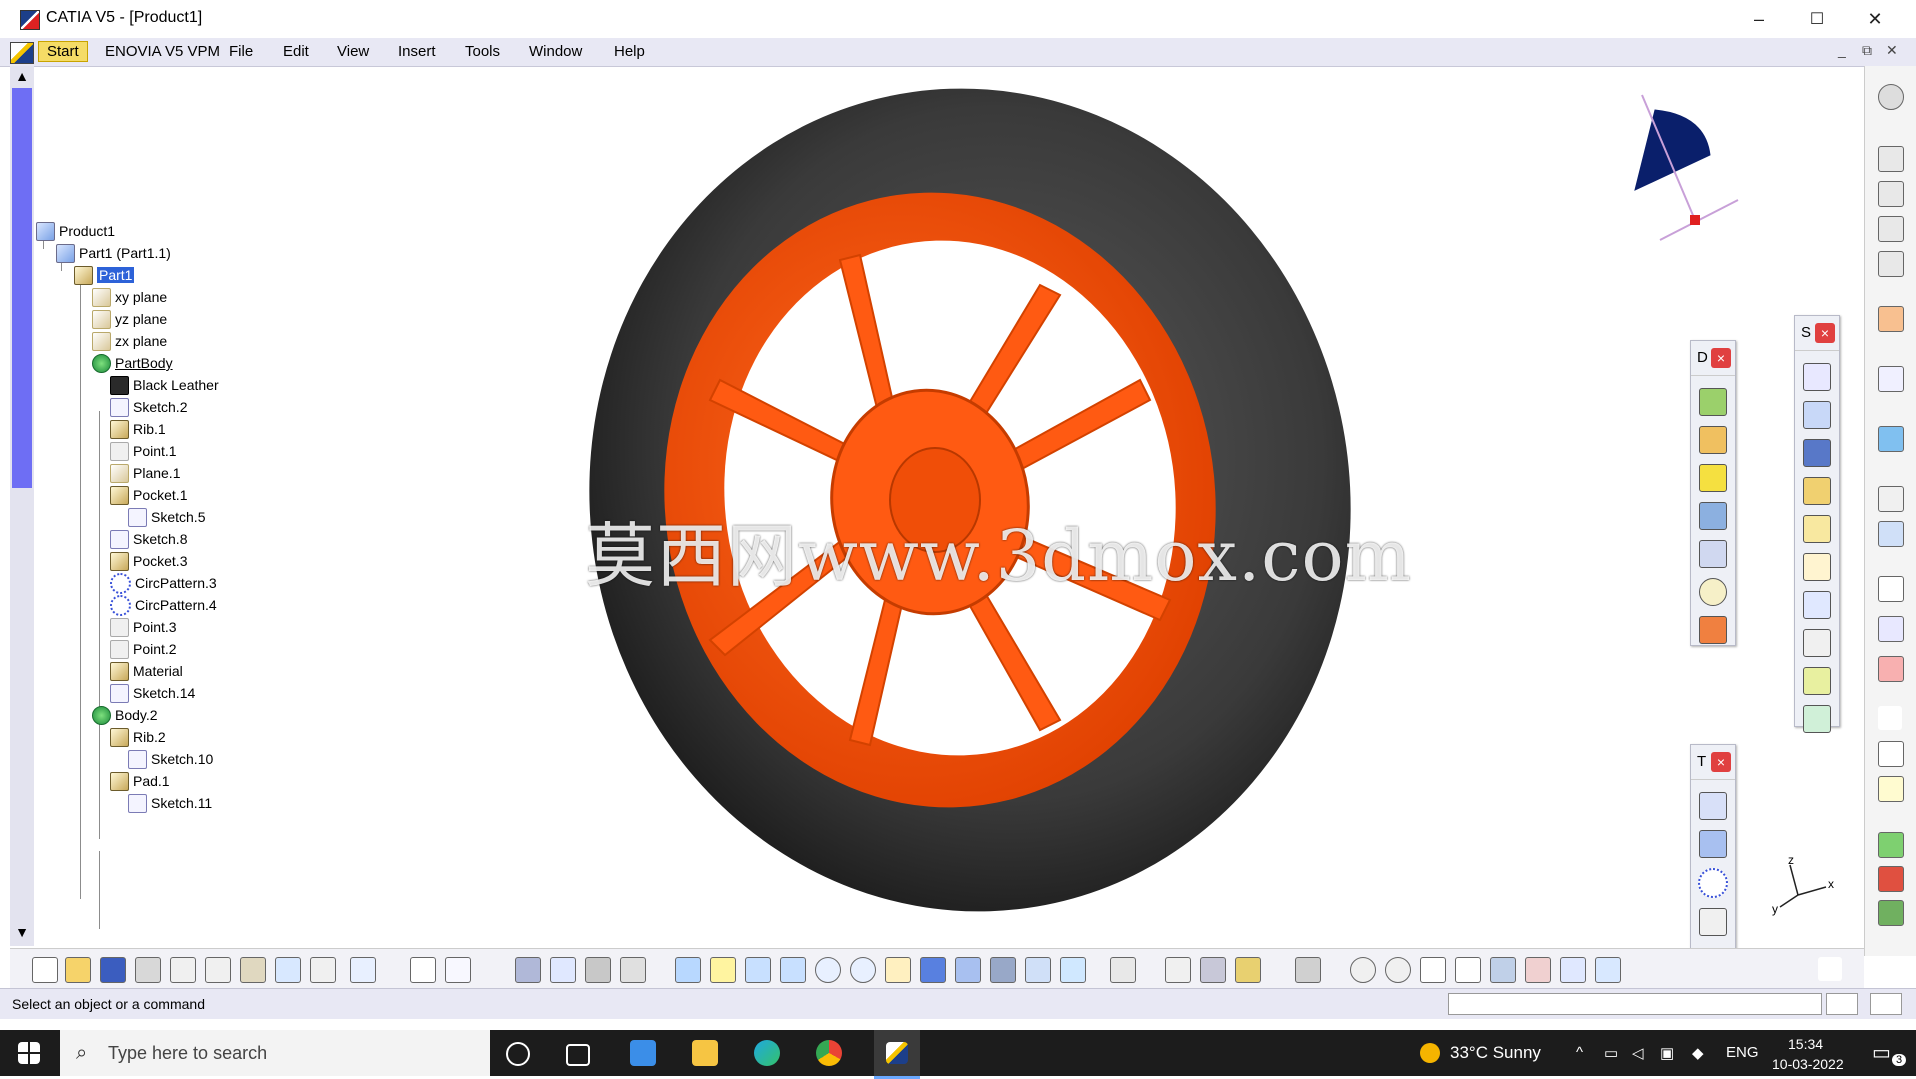 The width and height of the screenshot is (1916, 1079). Describe the element at coordinates (1891, 379) in the screenshot. I see `sketcher-icon` at that location.